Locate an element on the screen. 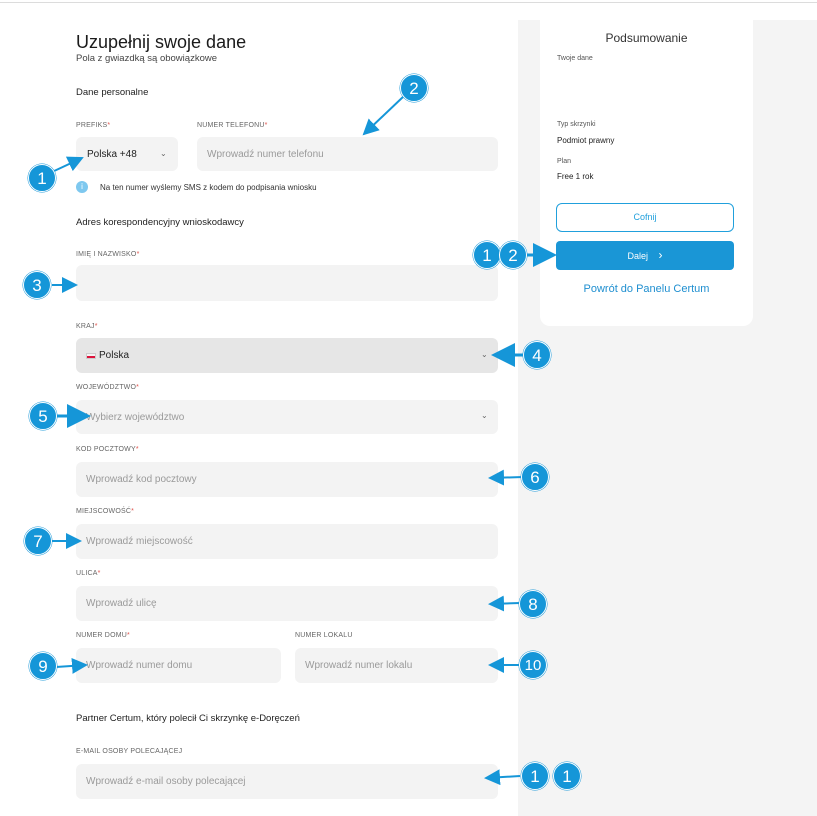 The width and height of the screenshot is (817, 816). marker-9: 9 is located at coordinates (43, 666).